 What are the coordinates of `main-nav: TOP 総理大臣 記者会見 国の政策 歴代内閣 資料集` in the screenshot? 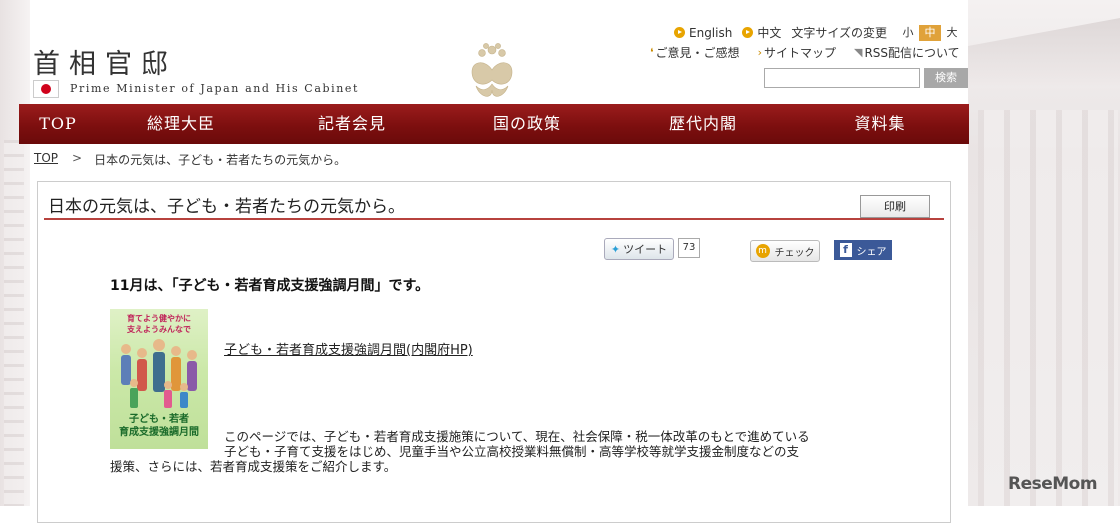 It's located at (494, 124).